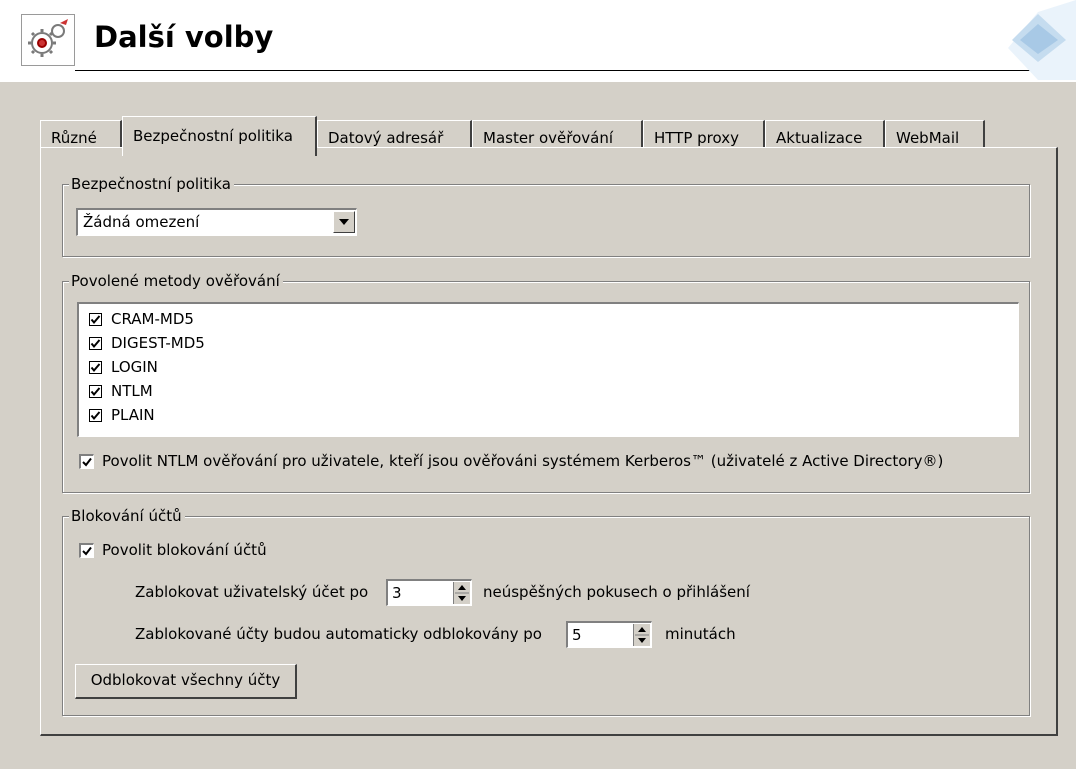 The width and height of the screenshot is (1076, 769). Describe the element at coordinates (397, 593) in the screenshot. I see `lock-after-attempts-value: 3` at that location.